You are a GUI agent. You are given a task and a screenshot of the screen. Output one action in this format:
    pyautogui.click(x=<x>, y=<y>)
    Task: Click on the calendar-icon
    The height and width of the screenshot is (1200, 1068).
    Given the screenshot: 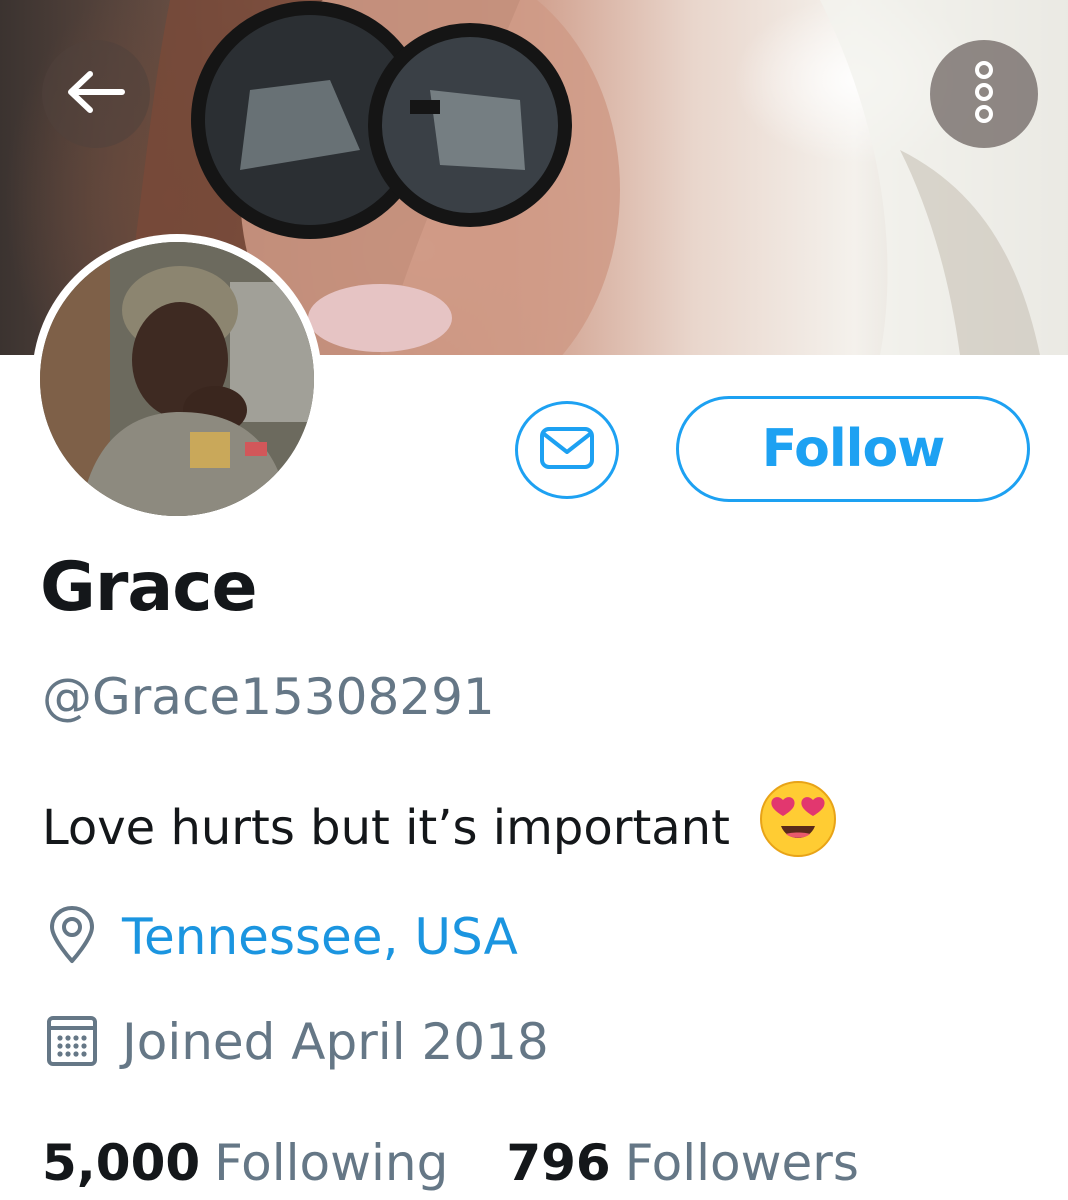 What is the action you would take?
    pyautogui.click(x=72, y=1042)
    